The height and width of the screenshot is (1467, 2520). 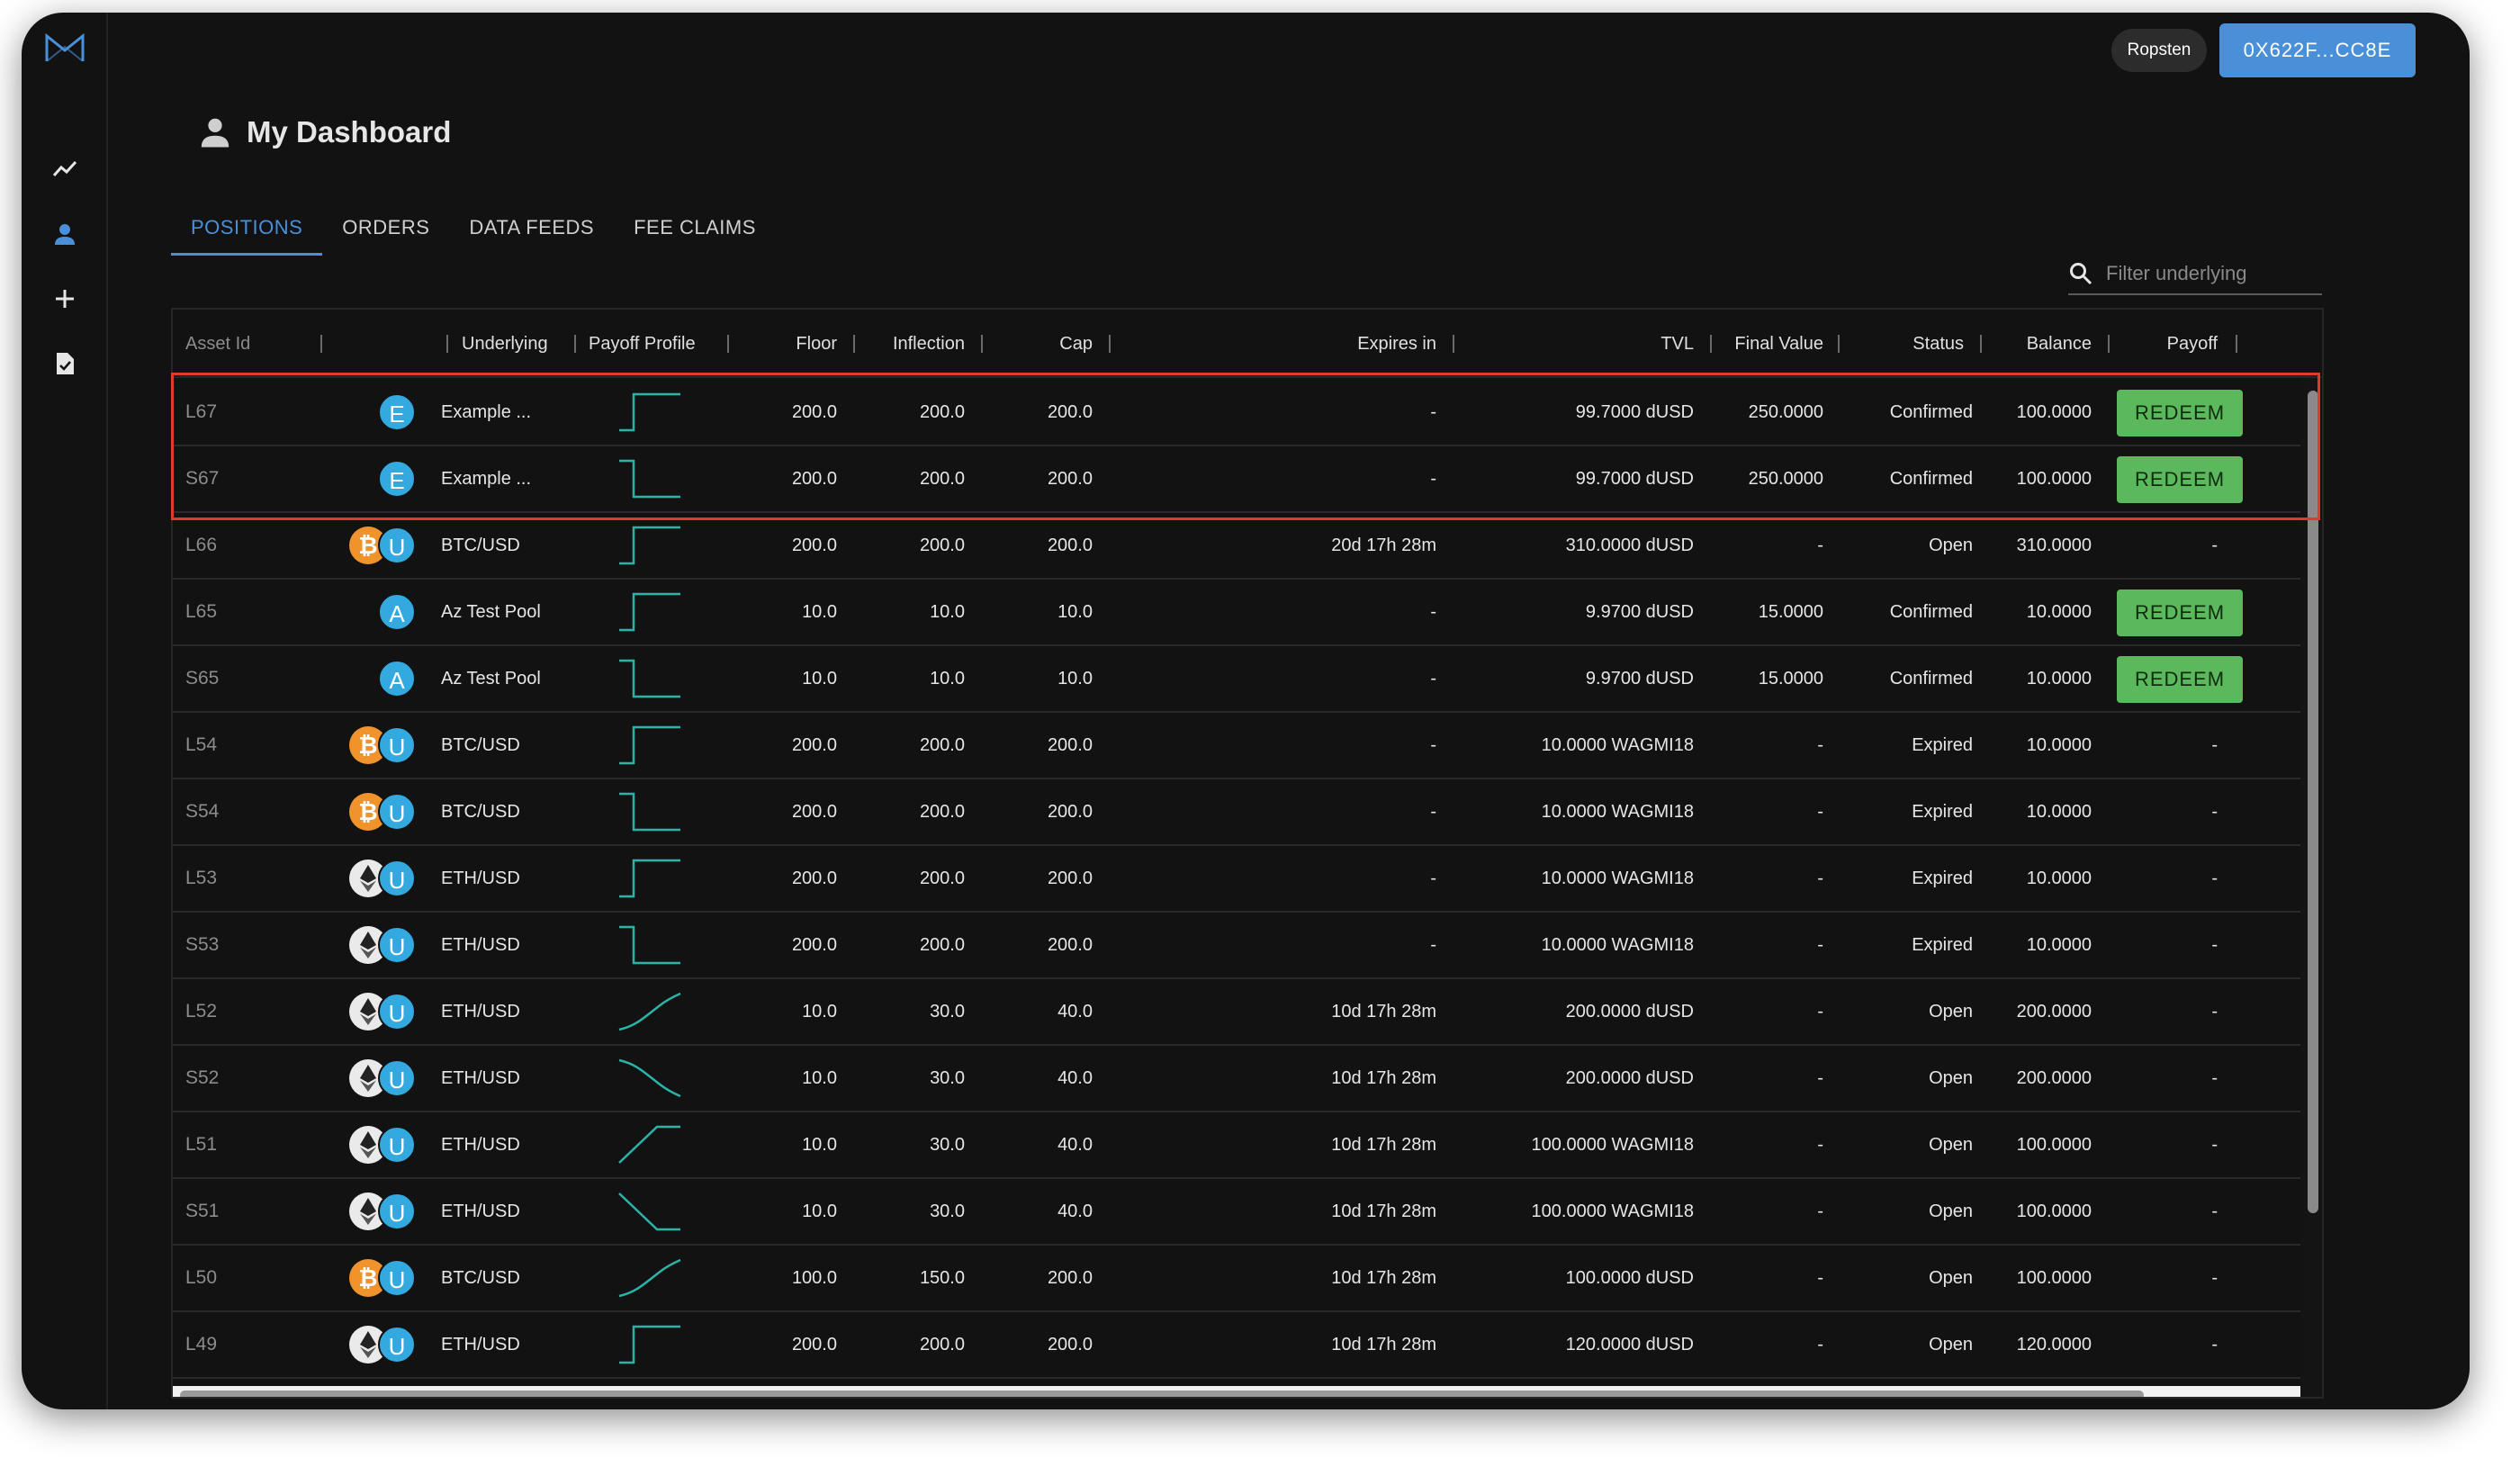 I want to click on balance: 100.0000, so click(x=2054, y=479).